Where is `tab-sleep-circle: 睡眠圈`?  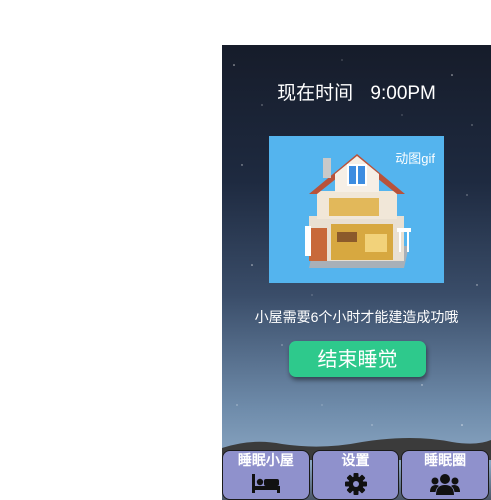
tab-sleep-circle: 睡眠圈 is located at coordinates (445, 475).